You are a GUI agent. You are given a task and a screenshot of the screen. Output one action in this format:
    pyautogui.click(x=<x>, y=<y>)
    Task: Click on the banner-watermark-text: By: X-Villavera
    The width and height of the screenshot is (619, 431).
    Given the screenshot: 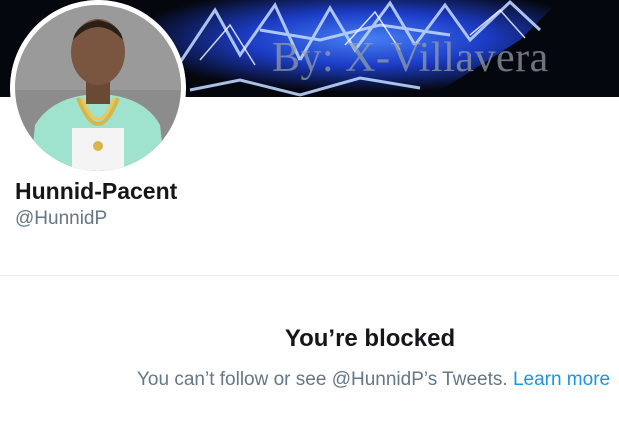 What is the action you would take?
    pyautogui.click(x=410, y=58)
    